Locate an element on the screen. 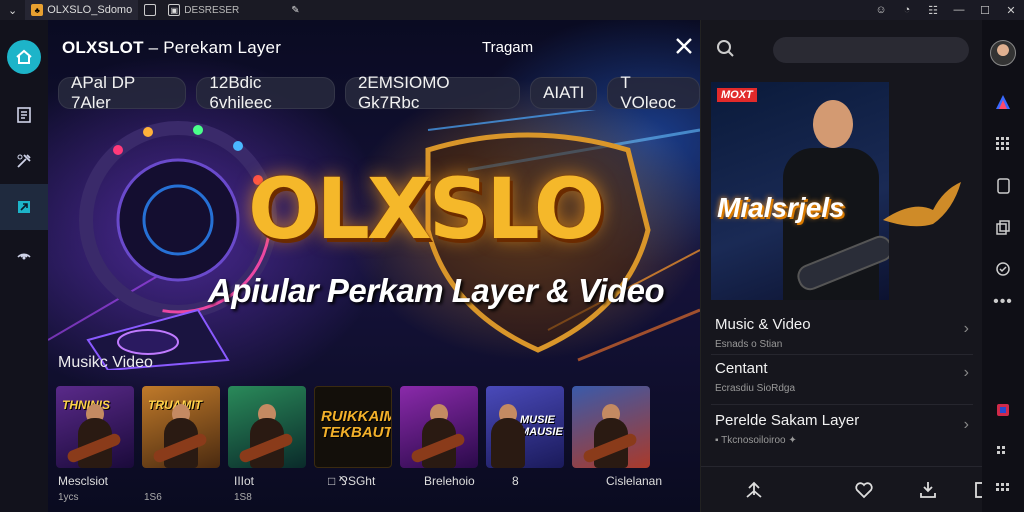 The width and height of the screenshot is (1024, 512). flame-decoration-icon is located at coordinates (922, 204).